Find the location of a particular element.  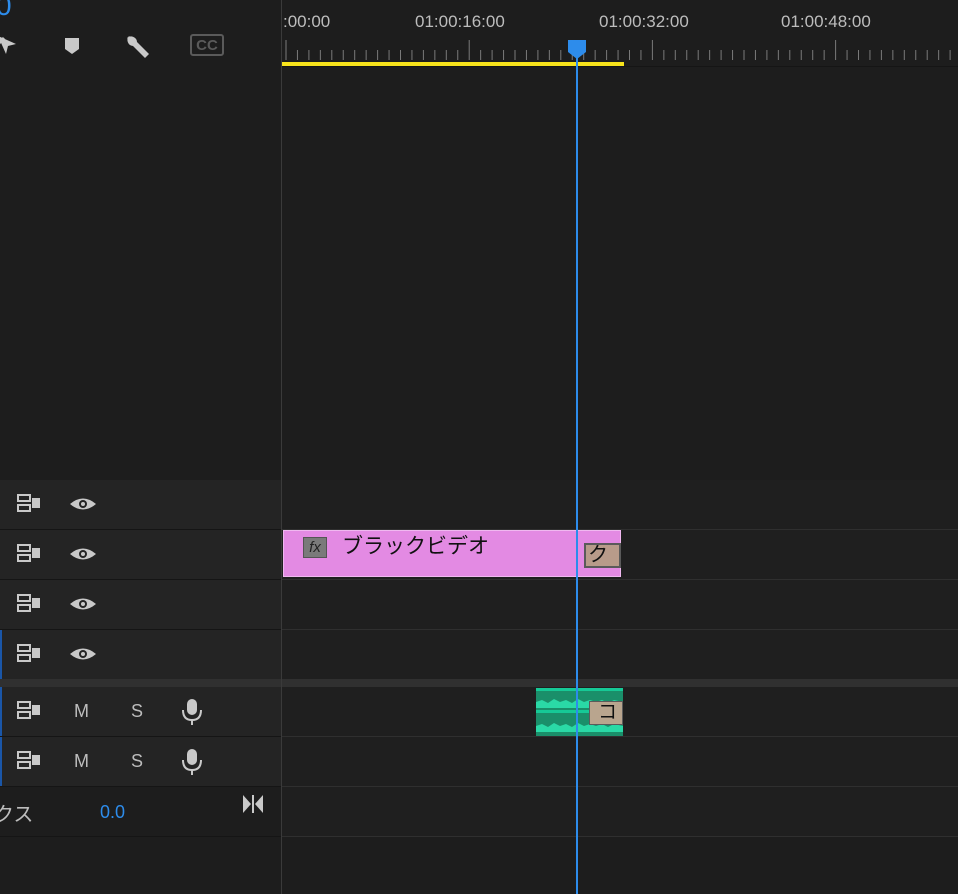

current-timecode: 0 is located at coordinates (6, 11).